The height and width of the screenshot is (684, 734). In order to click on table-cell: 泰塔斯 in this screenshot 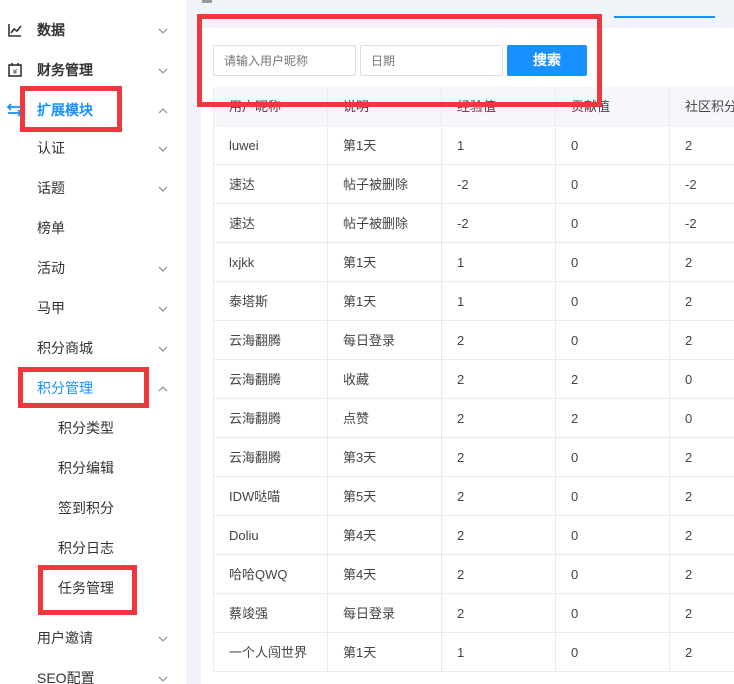, I will do `click(270, 301)`.